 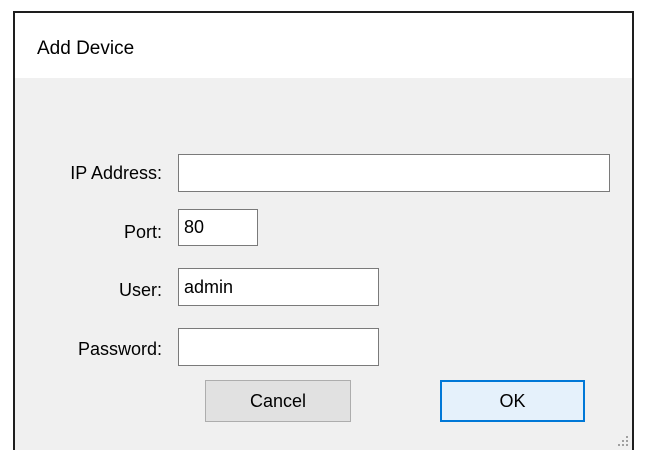 What do you see at coordinates (278, 347) in the screenshot?
I see `password-input` at bounding box center [278, 347].